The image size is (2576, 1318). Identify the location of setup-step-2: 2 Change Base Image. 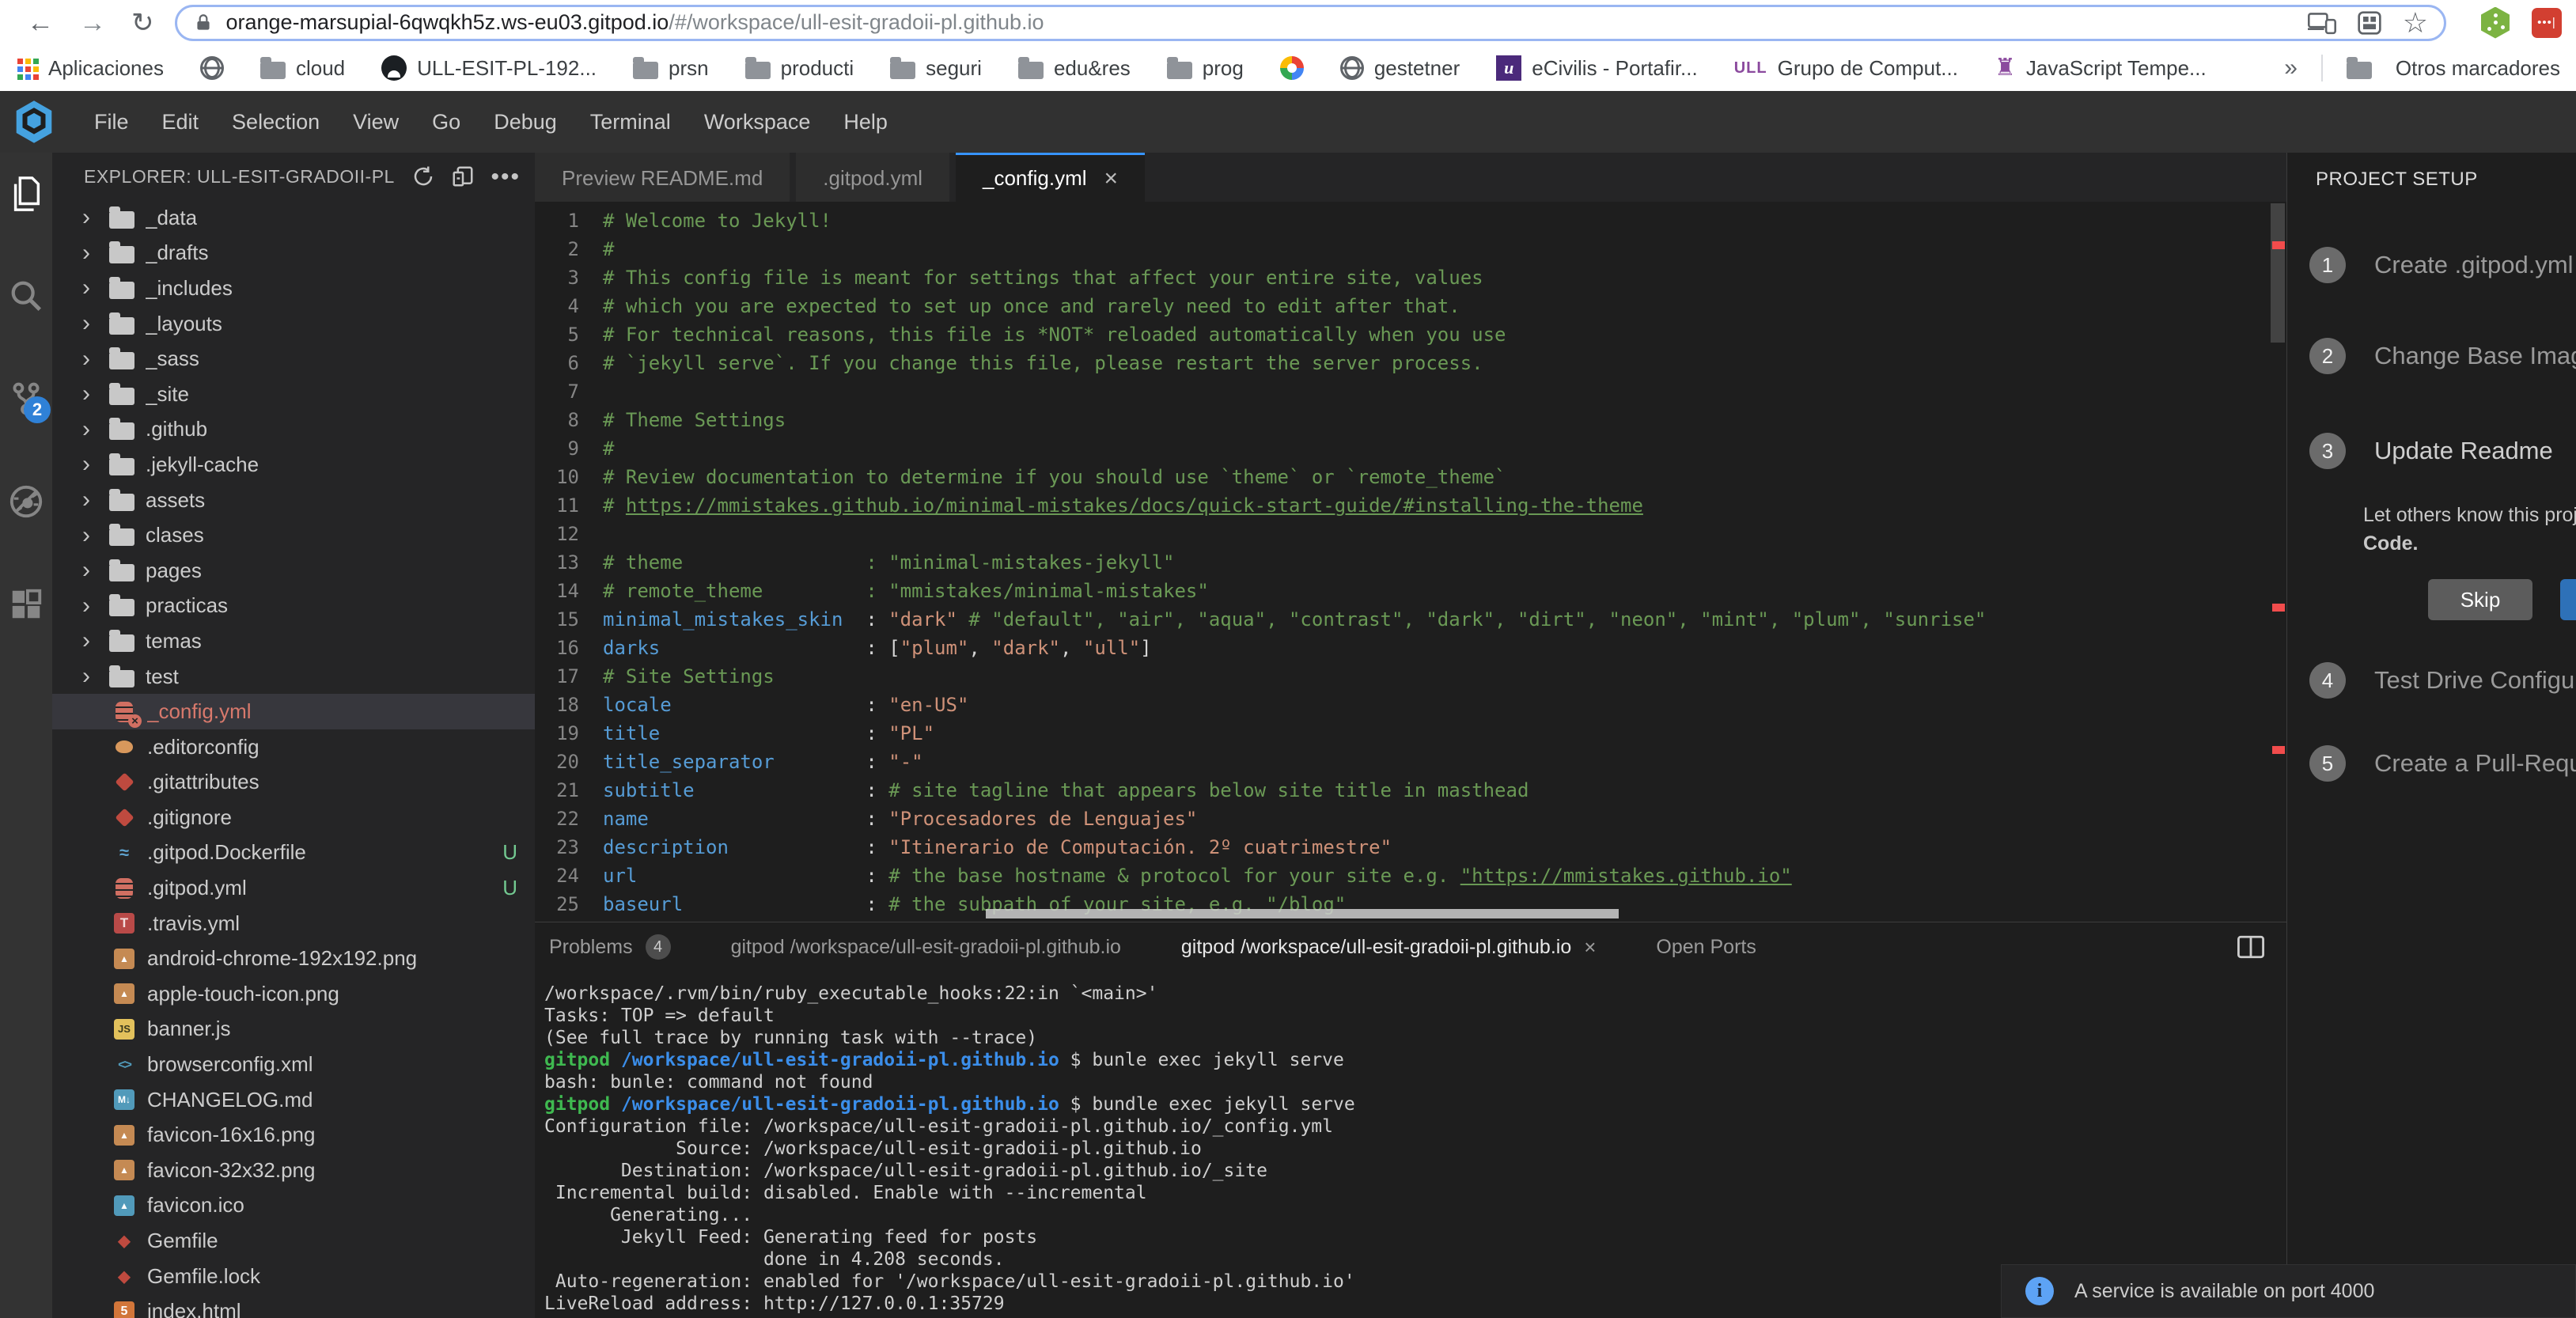
(2442, 356).